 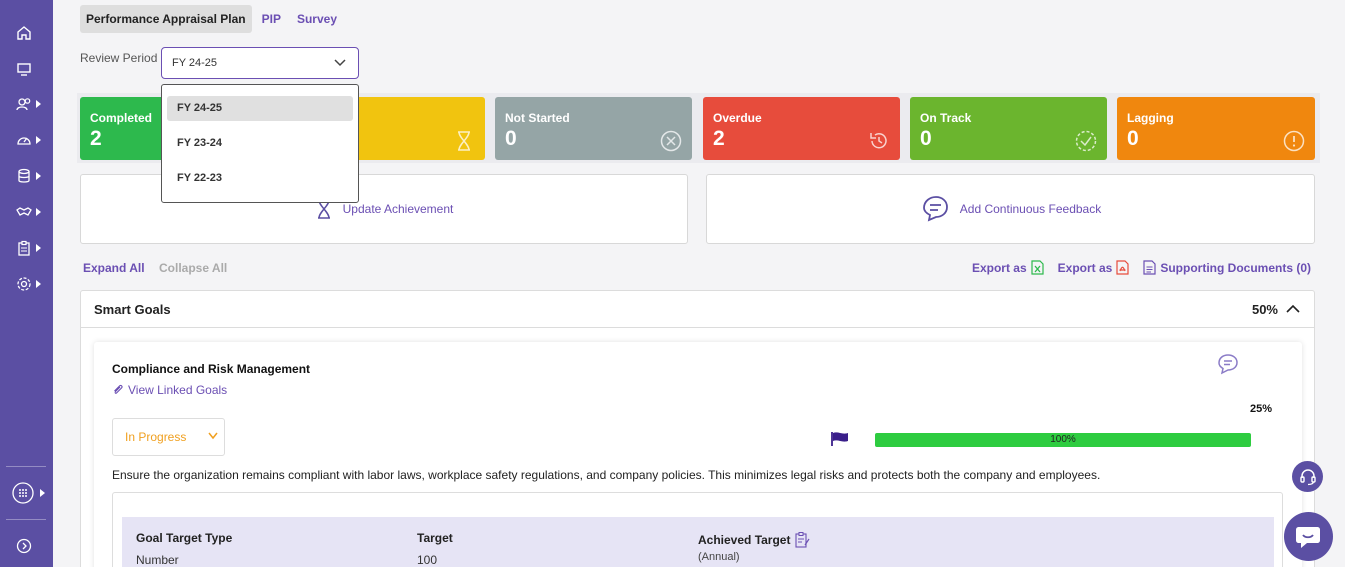 What do you see at coordinates (744, 539) in the screenshot?
I see `achieved-target-label: Achieved Target` at bounding box center [744, 539].